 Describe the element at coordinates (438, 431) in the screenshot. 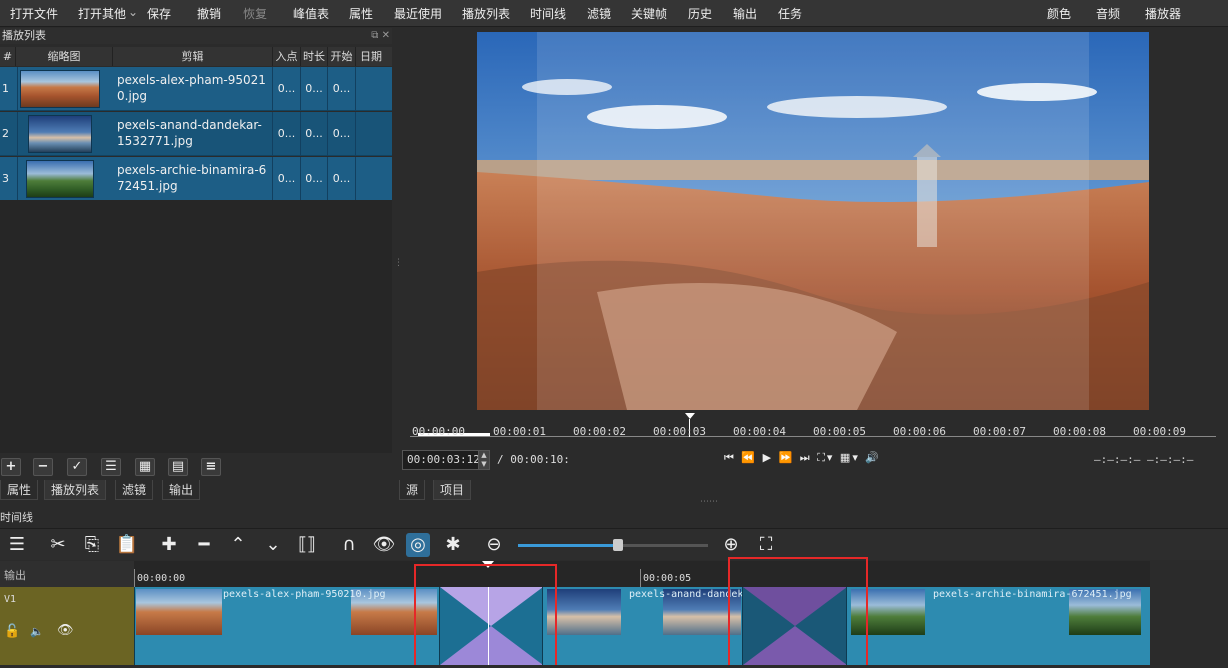

I see `tick-label: 00:00:00` at that location.